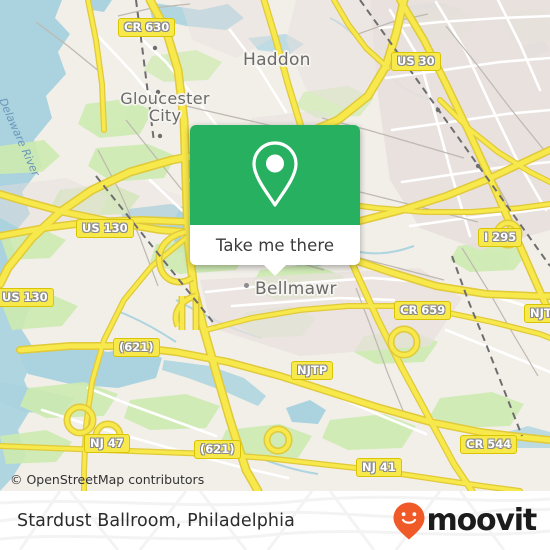 The height and width of the screenshot is (550, 550). What do you see at coordinates (147, 27) in the screenshot?
I see `shield-cr-630: CR 630` at bounding box center [147, 27].